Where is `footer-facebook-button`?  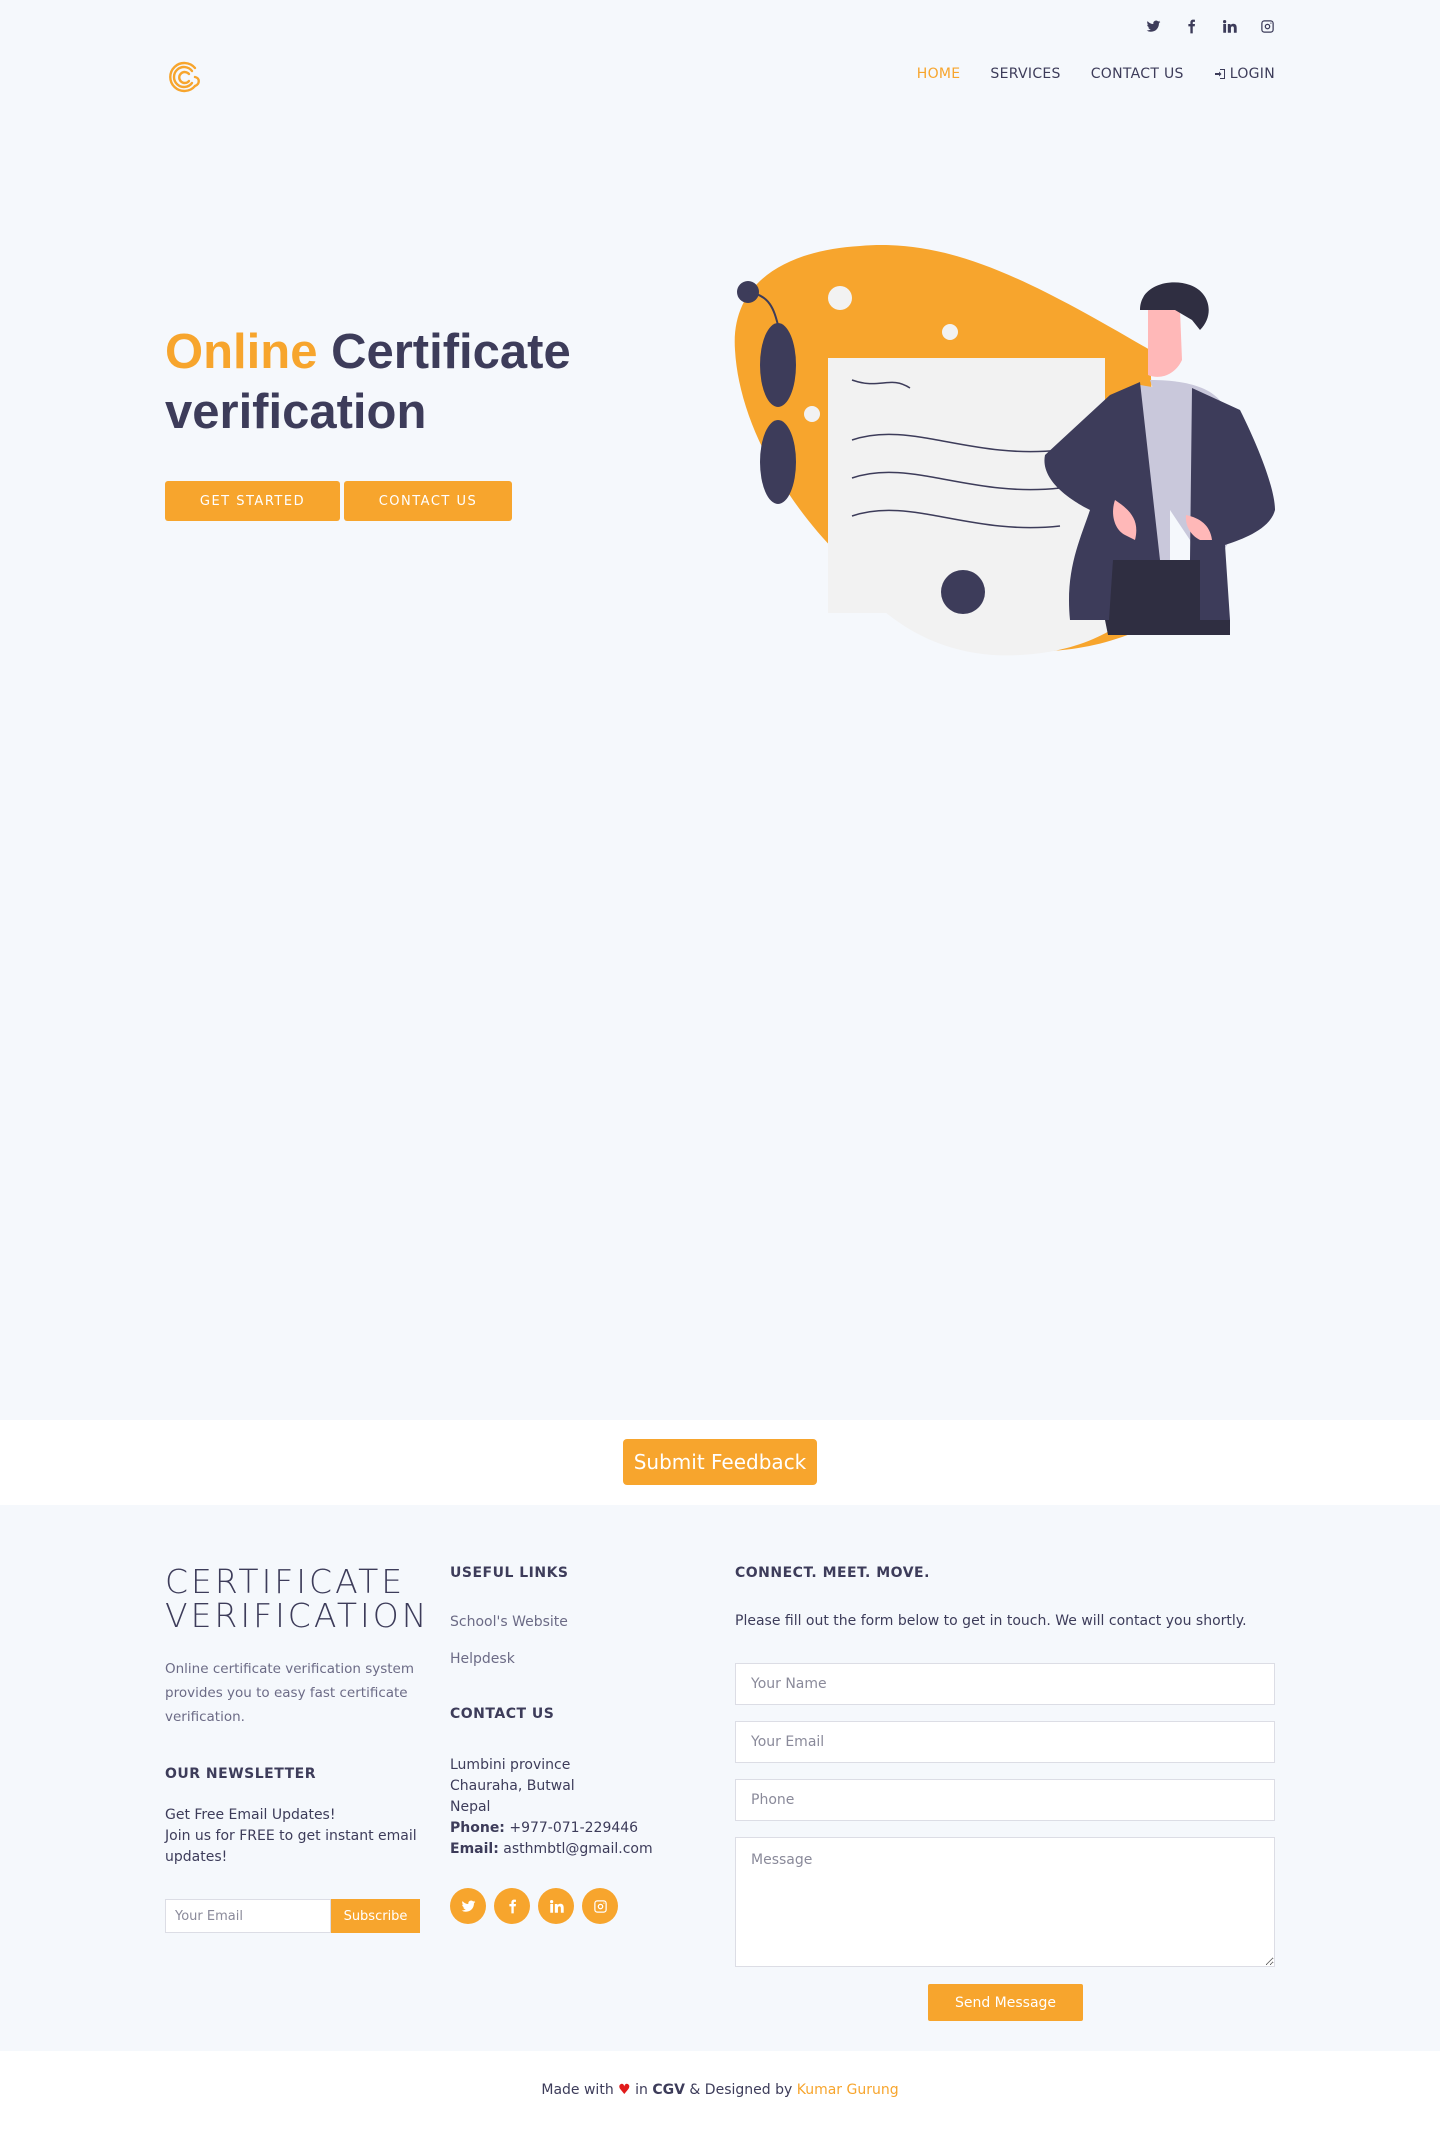
footer-facebook-button is located at coordinates (512, 1906).